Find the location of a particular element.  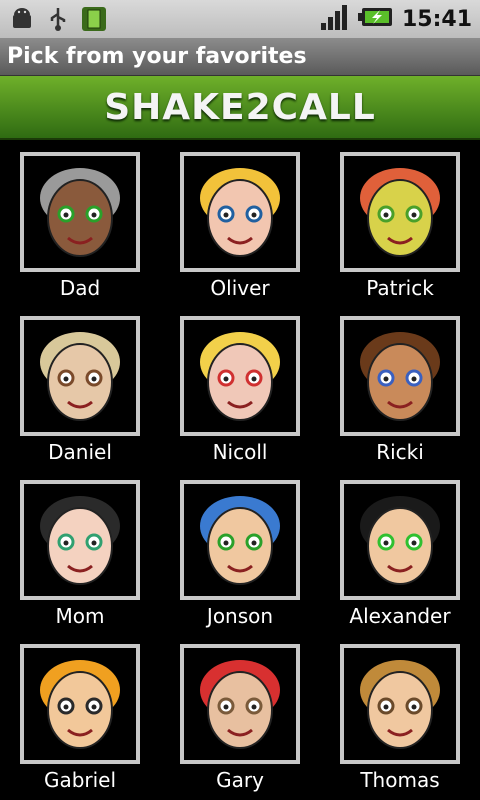

avatar-thomas-icon is located at coordinates (400, 704).